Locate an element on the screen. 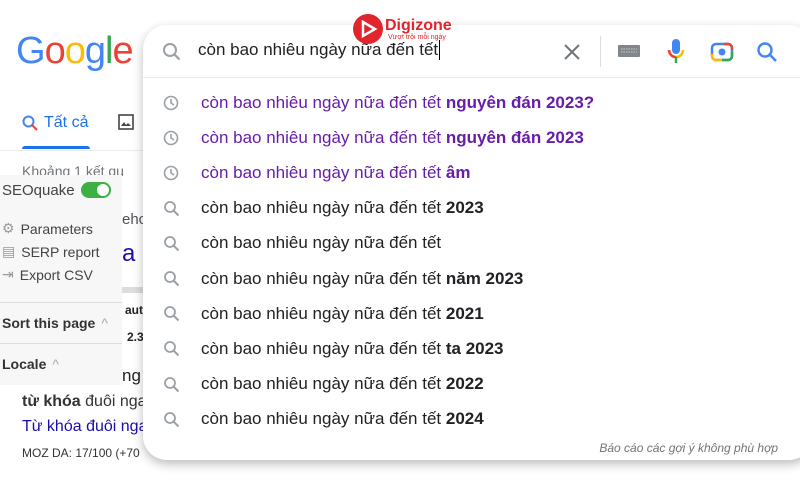 The width and height of the screenshot is (800, 500). result-text: aut is located at coordinates (134, 310).